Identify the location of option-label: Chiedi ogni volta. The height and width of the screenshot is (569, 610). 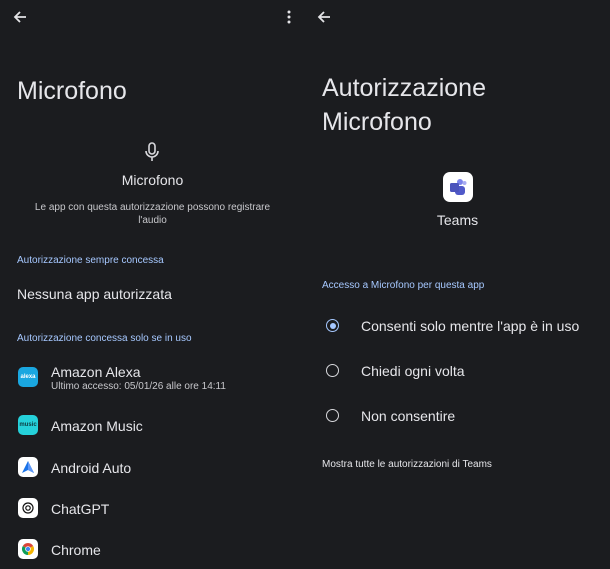
(413, 371).